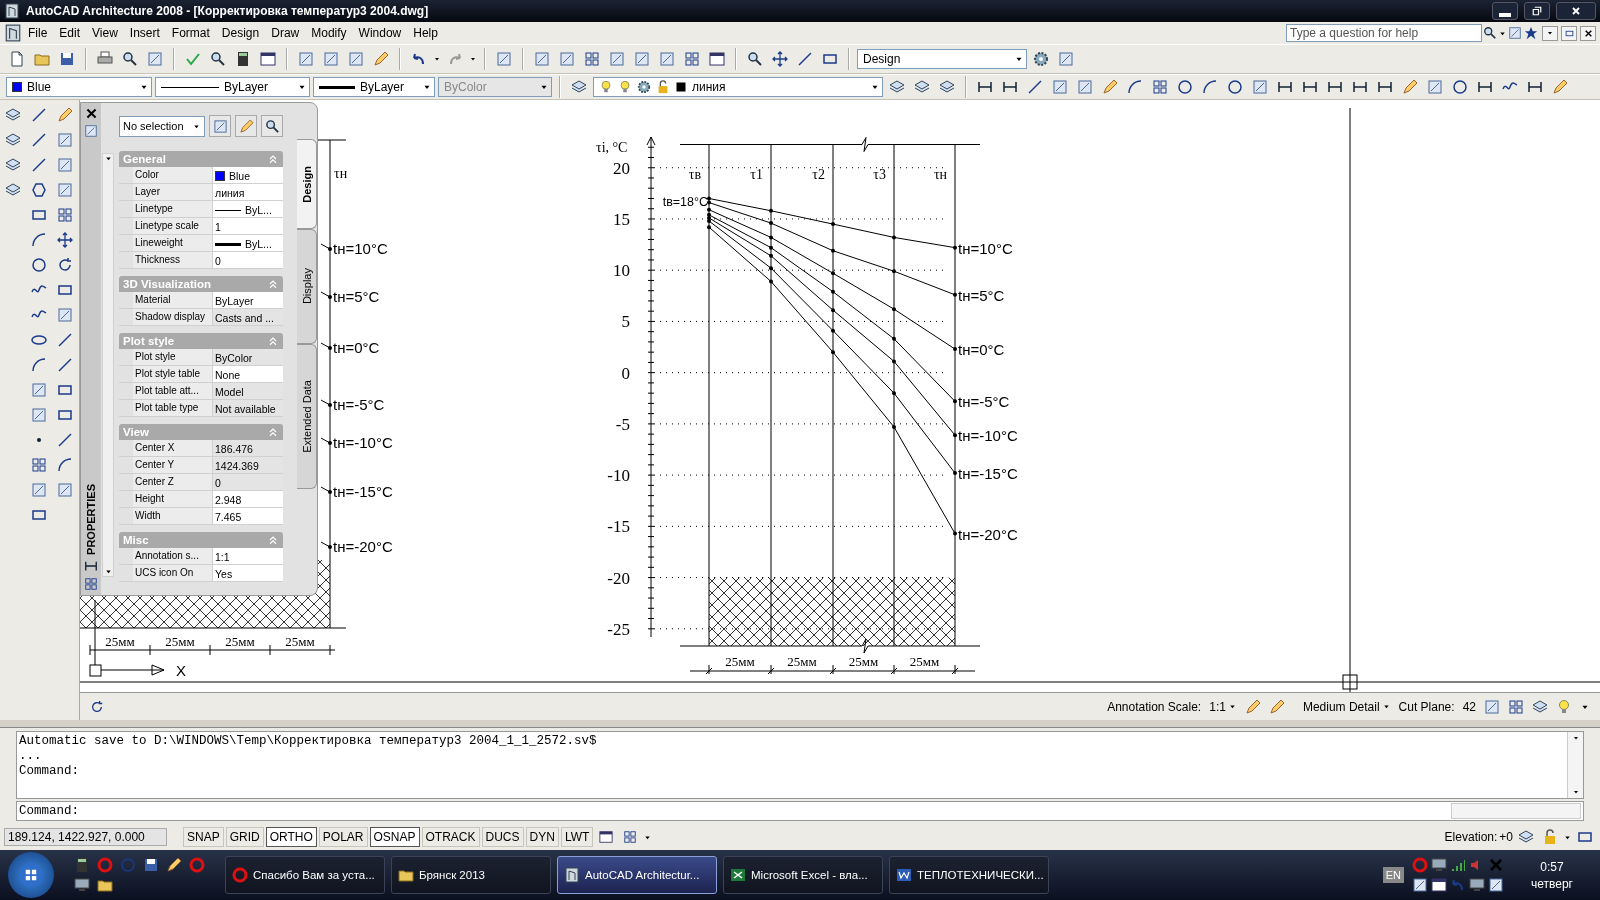 The width and height of the screenshot is (1600, 900). What do you see at coordinates (248, 300) in the screenshot?
I see `property-value: ByLayer` at bounding box center [248, 300].